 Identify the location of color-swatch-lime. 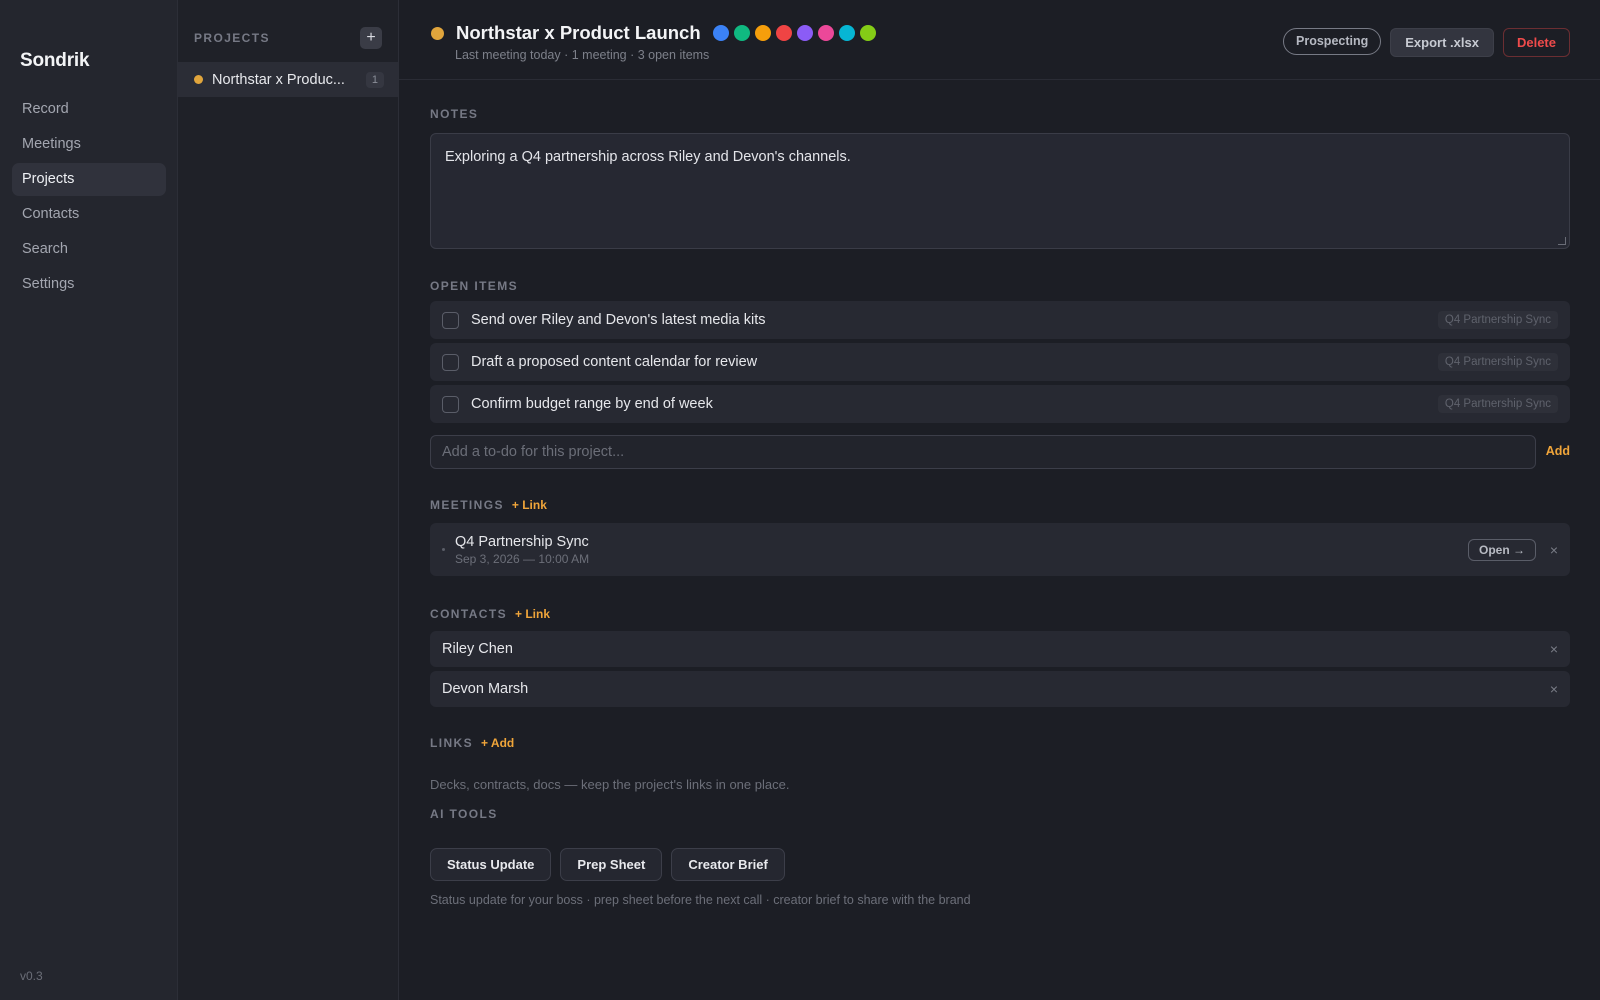
(867, 33).